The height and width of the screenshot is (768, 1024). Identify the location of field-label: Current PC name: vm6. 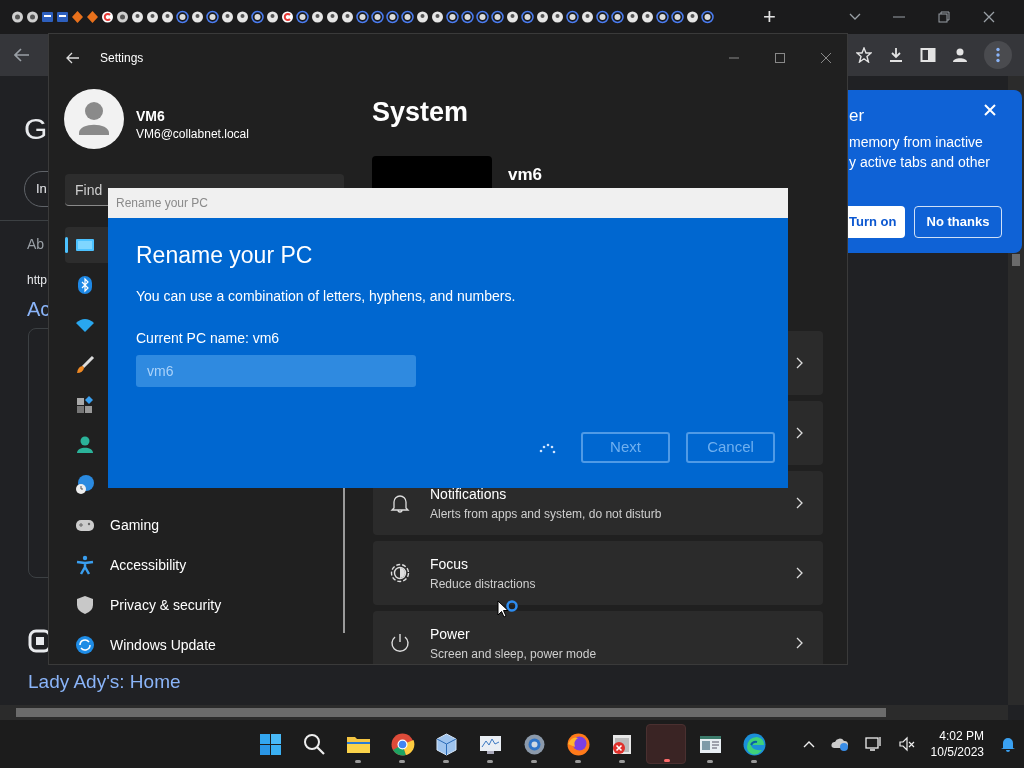
(208, 338).